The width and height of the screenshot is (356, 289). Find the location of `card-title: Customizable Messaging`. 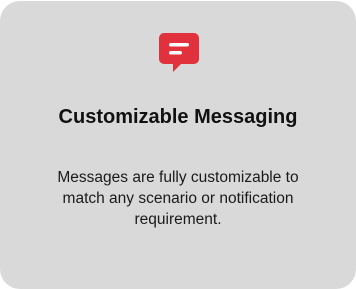

card-title: Customizable Messaging is located at coordinates (178, 117).